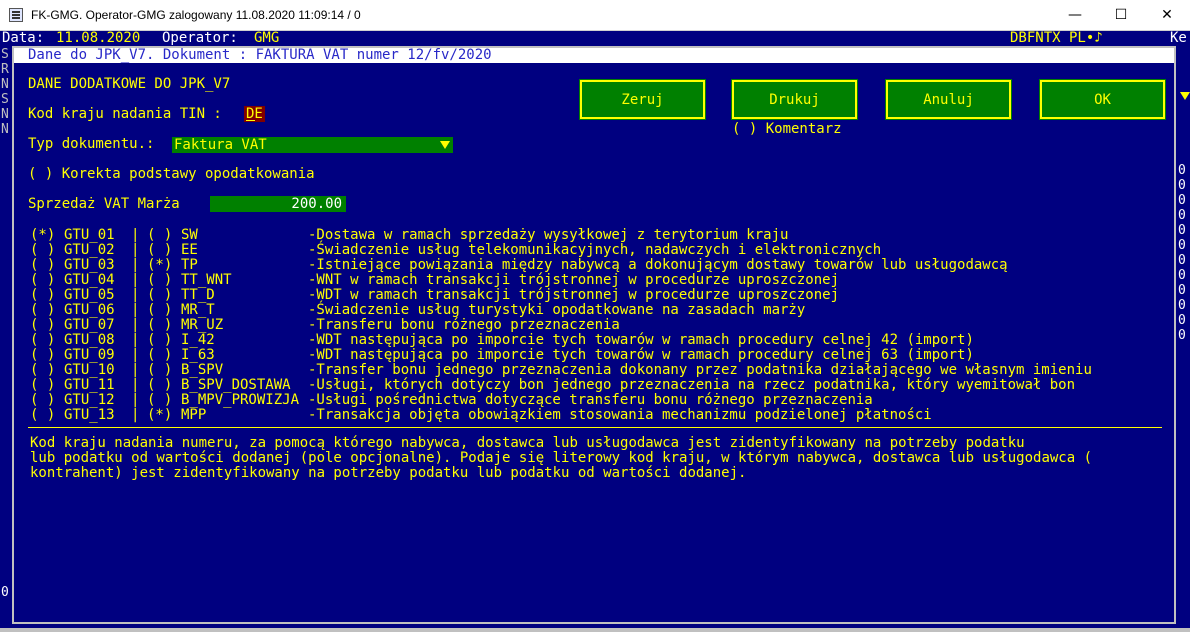  What do you see at coordinates (42, 235) in the screenshot?
I see `gtu-checkbox: (*)` at bounding box center [42, 235].